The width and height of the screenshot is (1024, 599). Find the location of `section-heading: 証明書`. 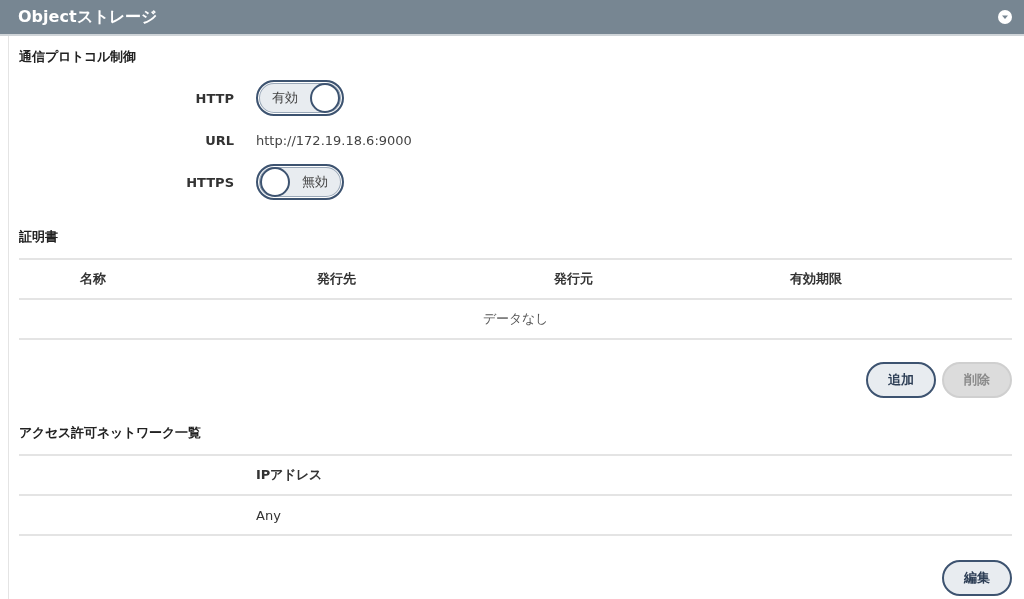

section-heading: 証明書 is located at coordinates (39, 237).